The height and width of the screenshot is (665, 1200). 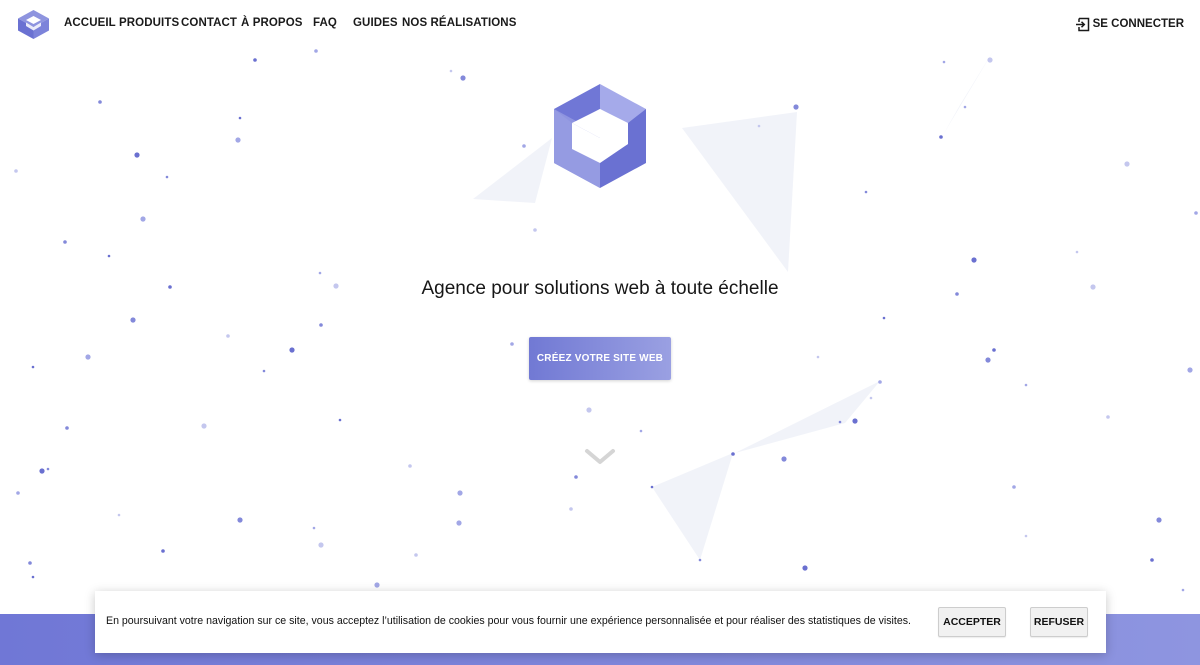 I want to click on login-label: SE CONNECTER, so click(x=1138, y=24).